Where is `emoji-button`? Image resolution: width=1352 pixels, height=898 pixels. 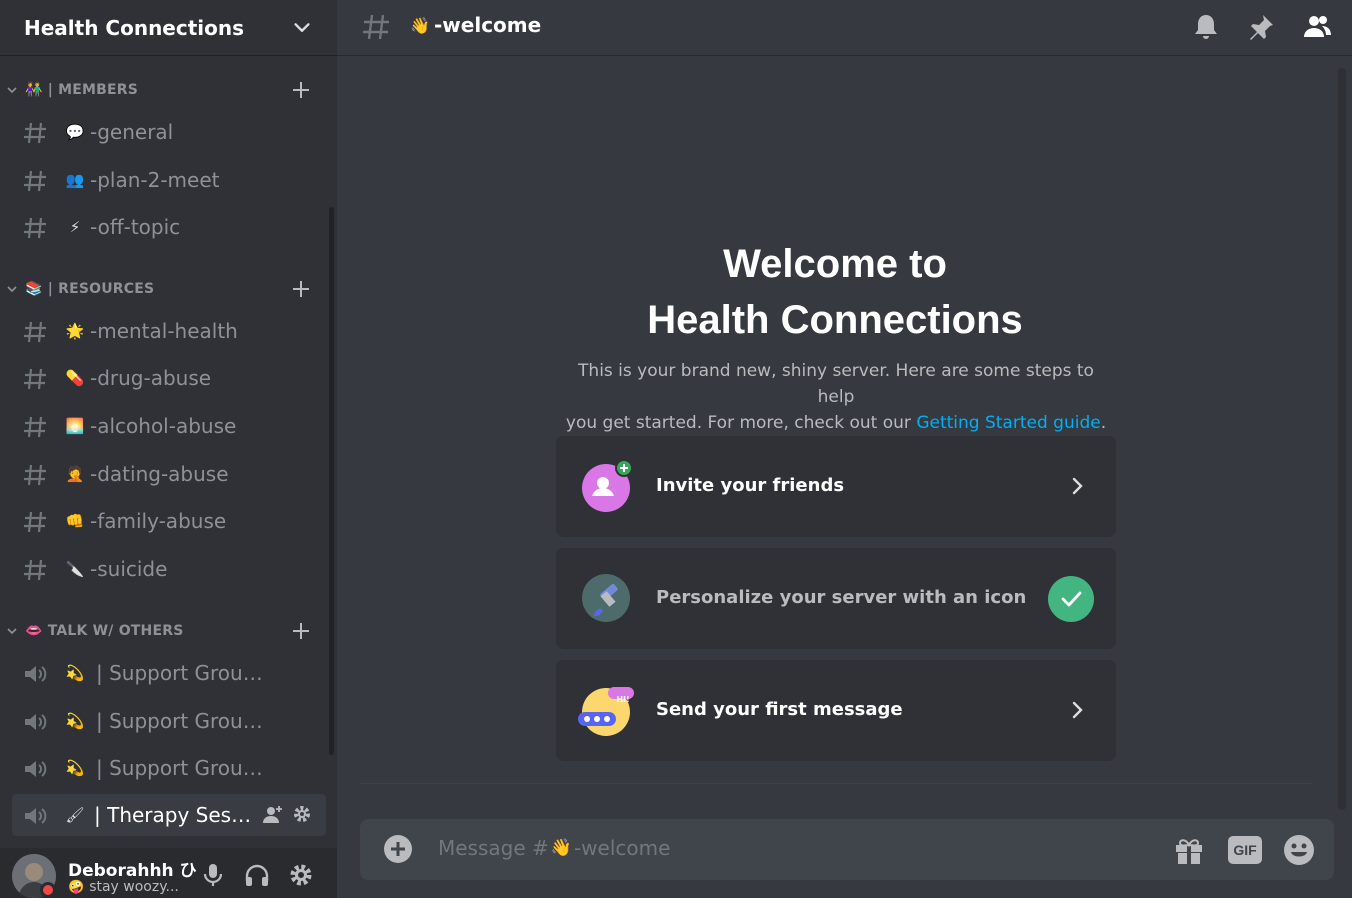 emoji-button is located at coordinates (1299, 850).